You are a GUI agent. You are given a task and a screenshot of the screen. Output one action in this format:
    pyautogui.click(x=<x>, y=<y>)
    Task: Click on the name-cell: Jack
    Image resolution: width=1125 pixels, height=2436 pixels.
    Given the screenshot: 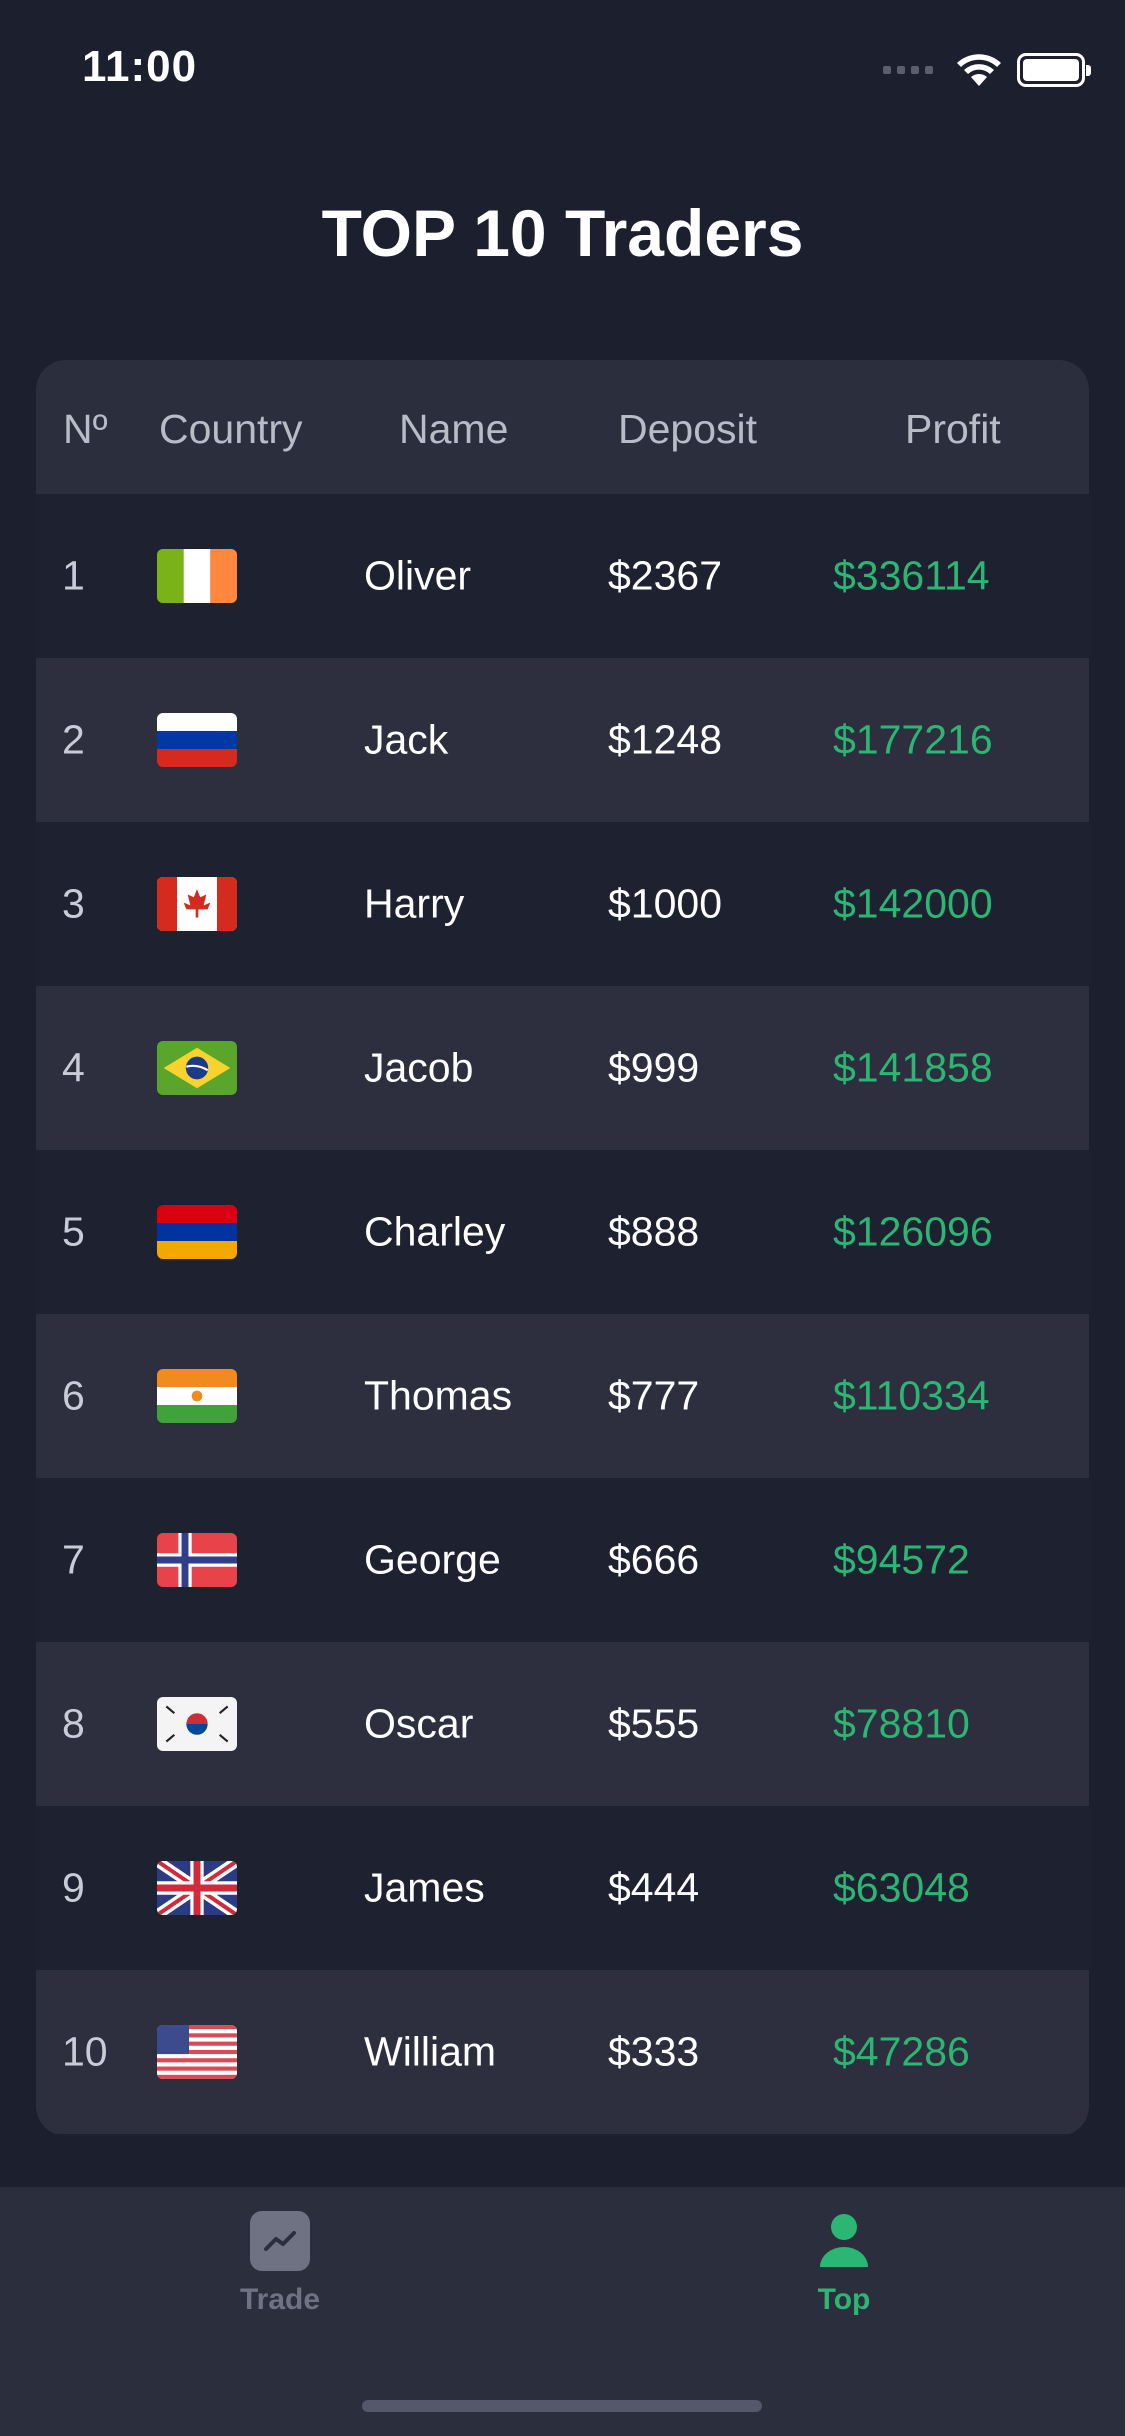 What is the action you would take?
    pyautogui.click(x=406, y=739)
    